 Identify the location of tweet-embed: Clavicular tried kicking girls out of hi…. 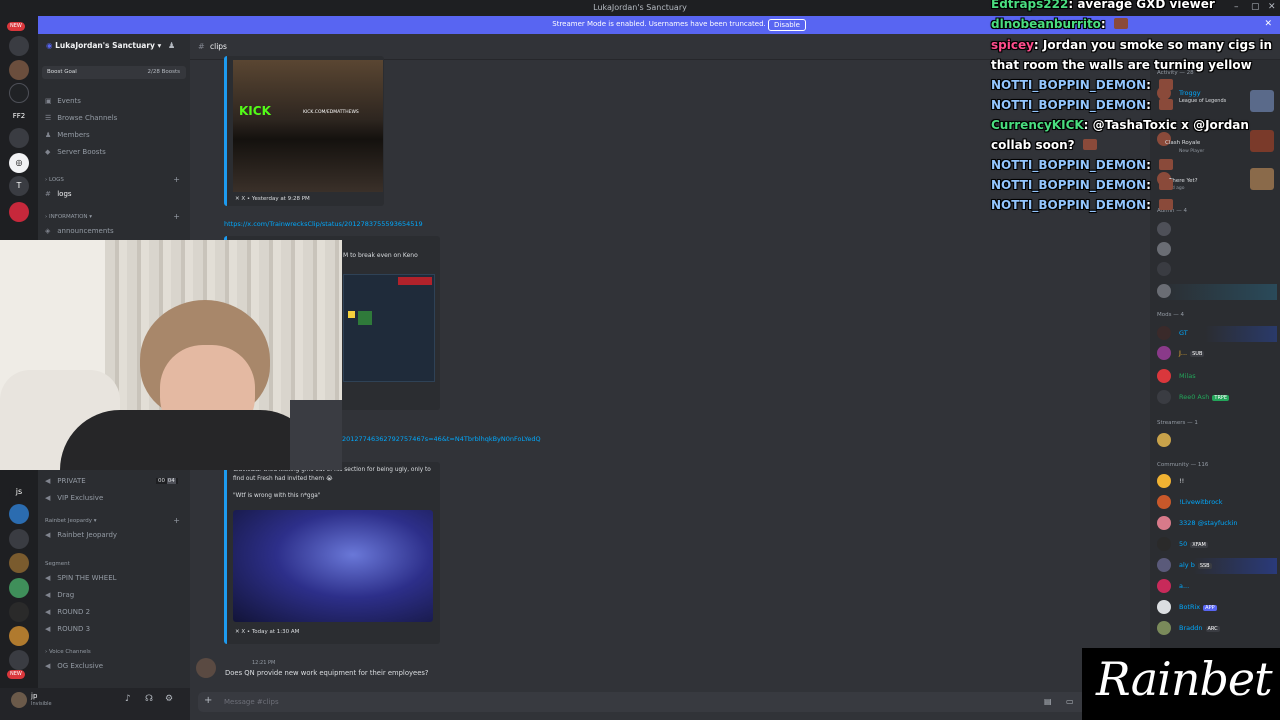
(332, 553).